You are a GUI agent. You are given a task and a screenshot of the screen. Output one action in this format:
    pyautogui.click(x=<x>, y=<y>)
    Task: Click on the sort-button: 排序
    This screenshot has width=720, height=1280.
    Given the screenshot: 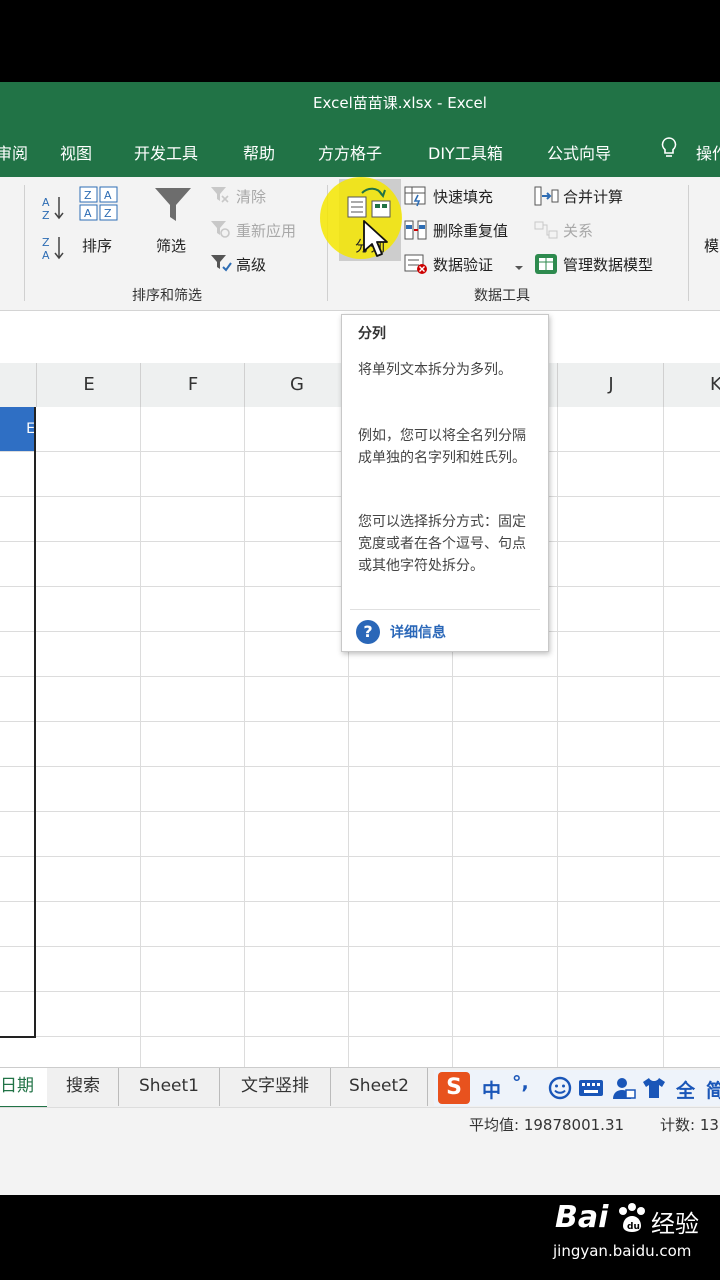 What is the action you would take?
    pyautogui.click(x=97, y=245)
    